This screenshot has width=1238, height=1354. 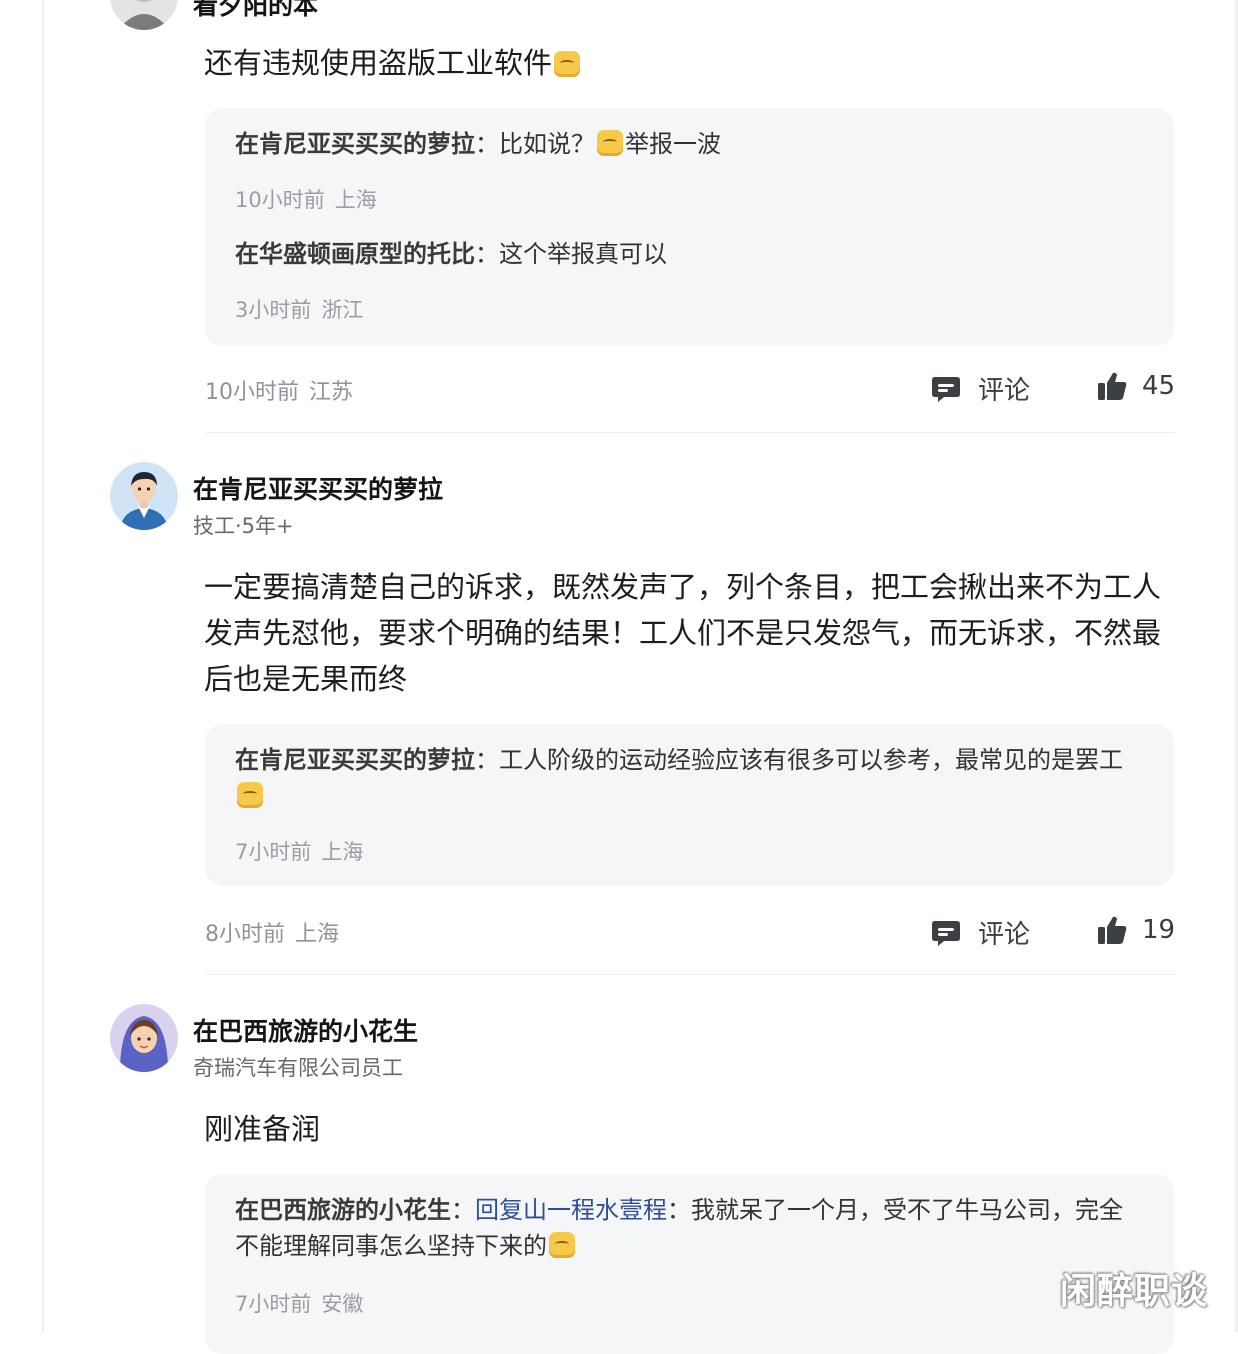 I want to click on comment-username: 看夕阳的本, so click(x=255, y=11).